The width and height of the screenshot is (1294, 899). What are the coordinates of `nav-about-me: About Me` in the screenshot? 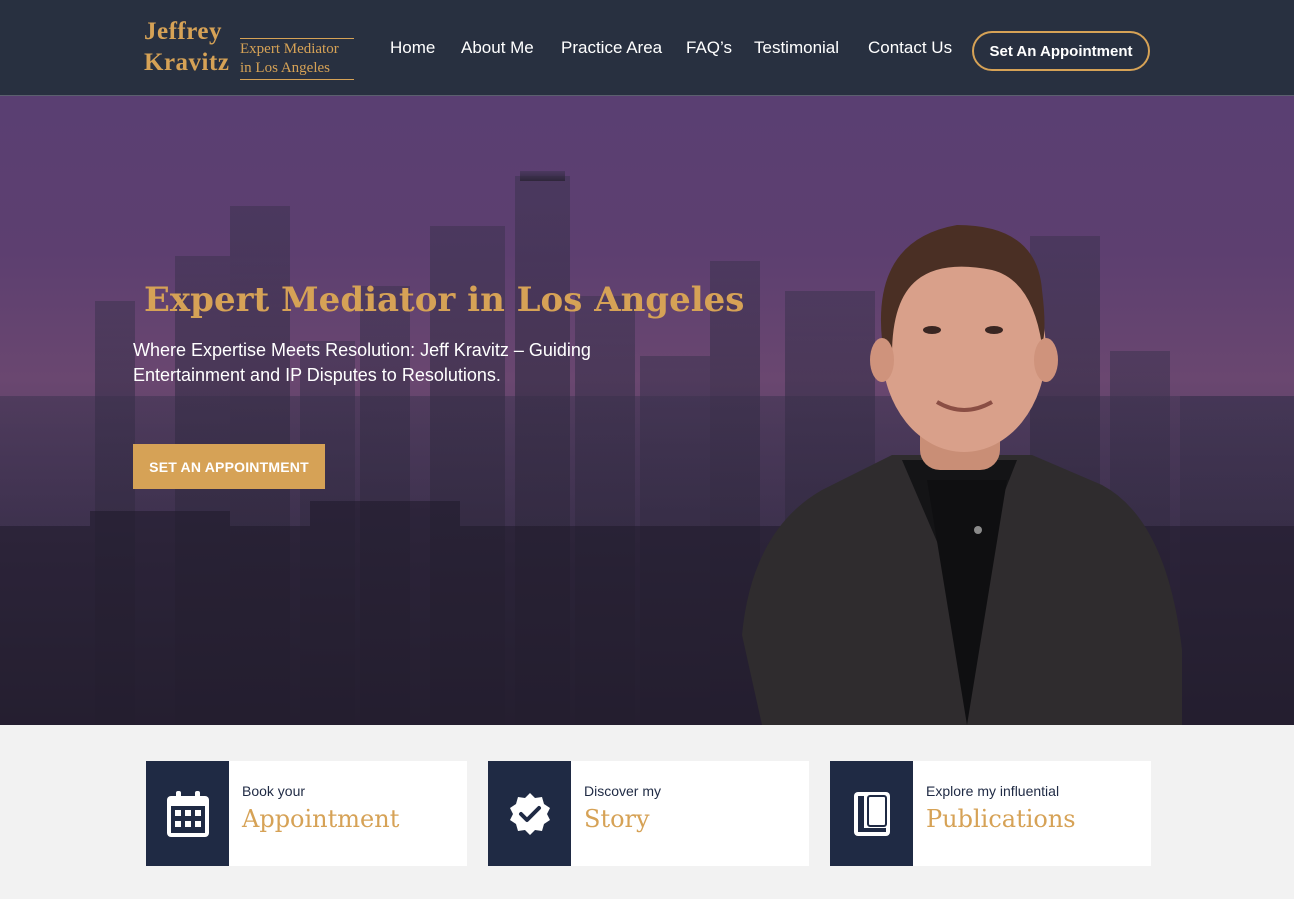 It's located at (497, 48).